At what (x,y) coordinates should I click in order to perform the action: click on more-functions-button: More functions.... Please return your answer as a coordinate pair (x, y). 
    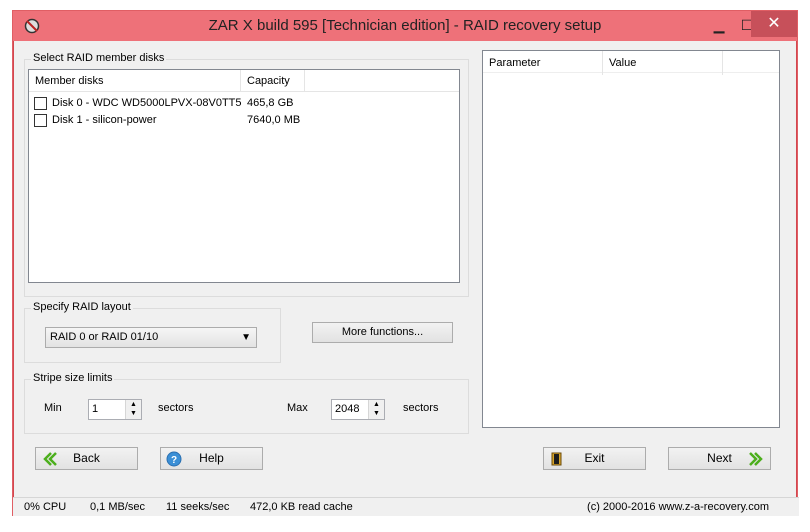
    Looking at the image, I should click on (382, 332).